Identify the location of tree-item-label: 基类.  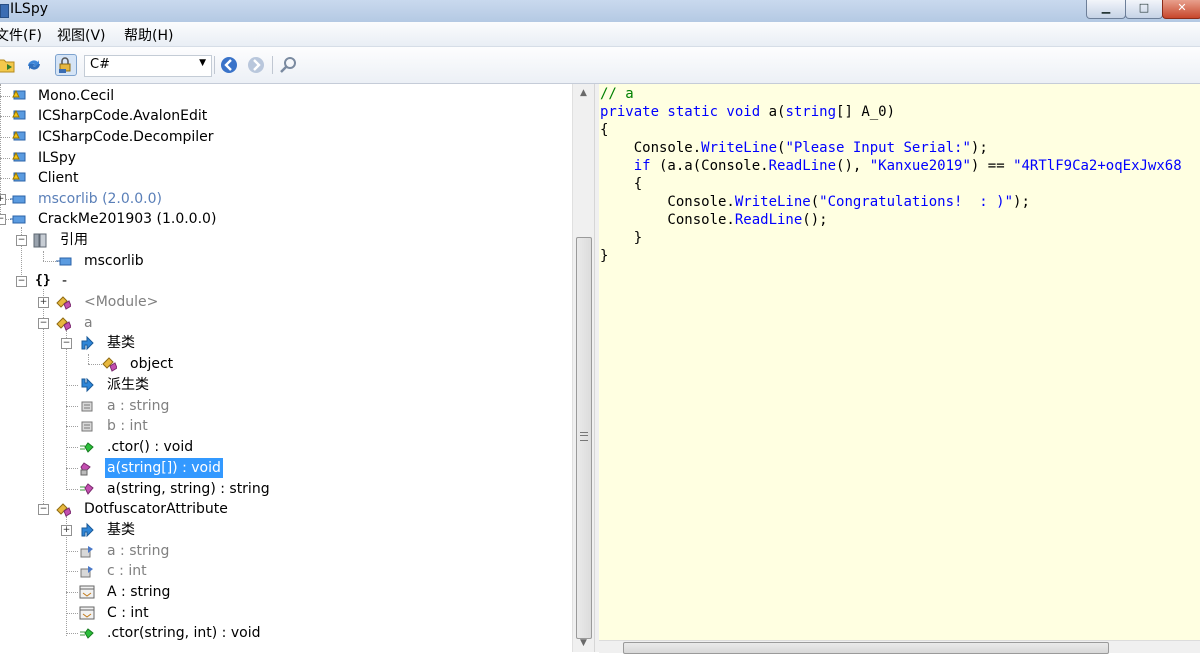
(121, 530).